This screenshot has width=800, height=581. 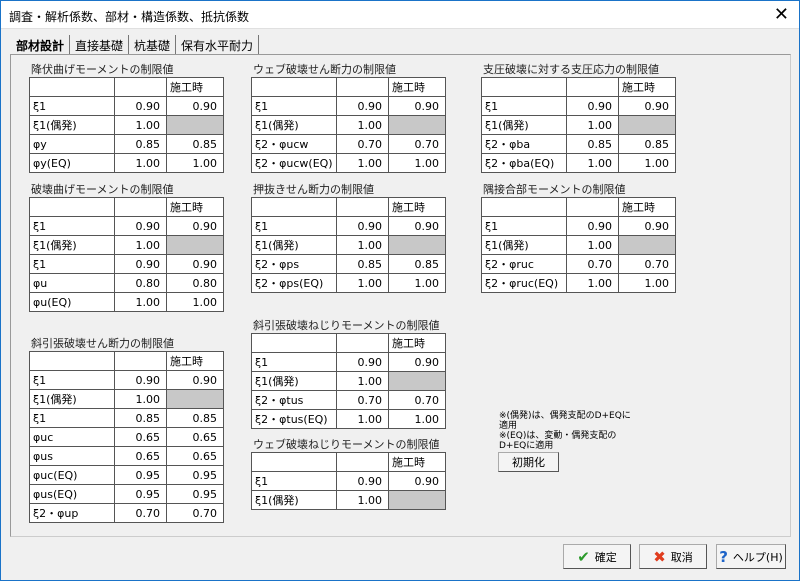 I want to click on cancel-button: ✖ 取消, so click(x=673, y=556).